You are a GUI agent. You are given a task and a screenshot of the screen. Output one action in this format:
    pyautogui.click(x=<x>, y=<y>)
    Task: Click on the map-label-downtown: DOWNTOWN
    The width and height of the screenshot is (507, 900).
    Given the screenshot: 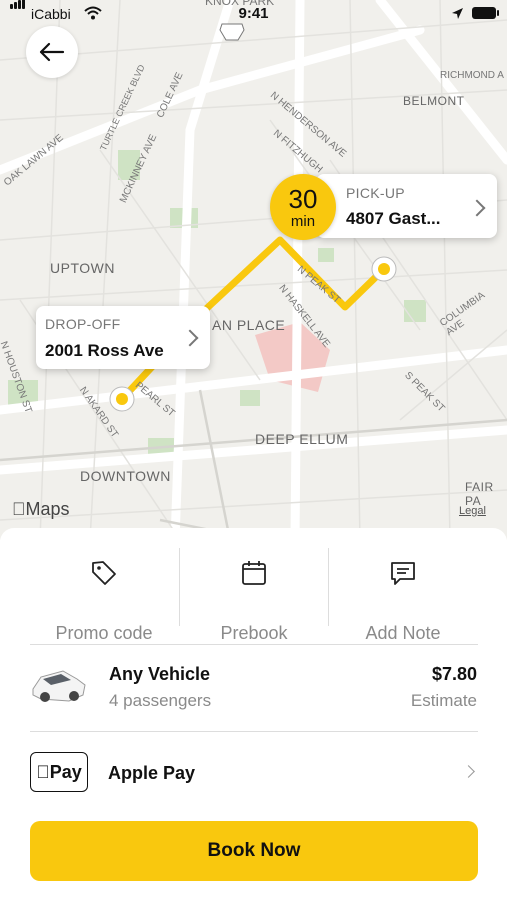 What is the action you would take?
    pyautogui.click(x=125, y=476)
    